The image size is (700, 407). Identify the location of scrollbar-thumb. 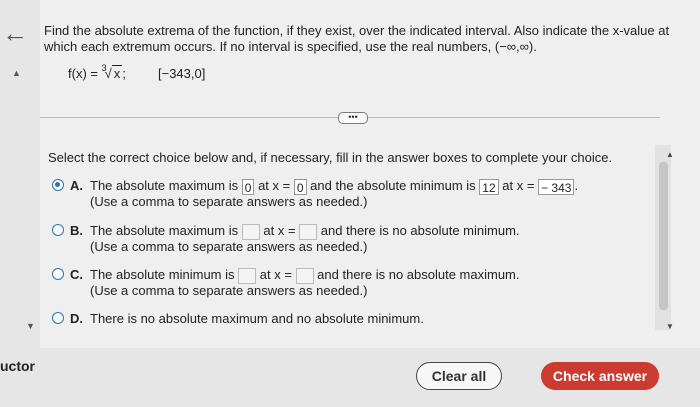
(663, 236).